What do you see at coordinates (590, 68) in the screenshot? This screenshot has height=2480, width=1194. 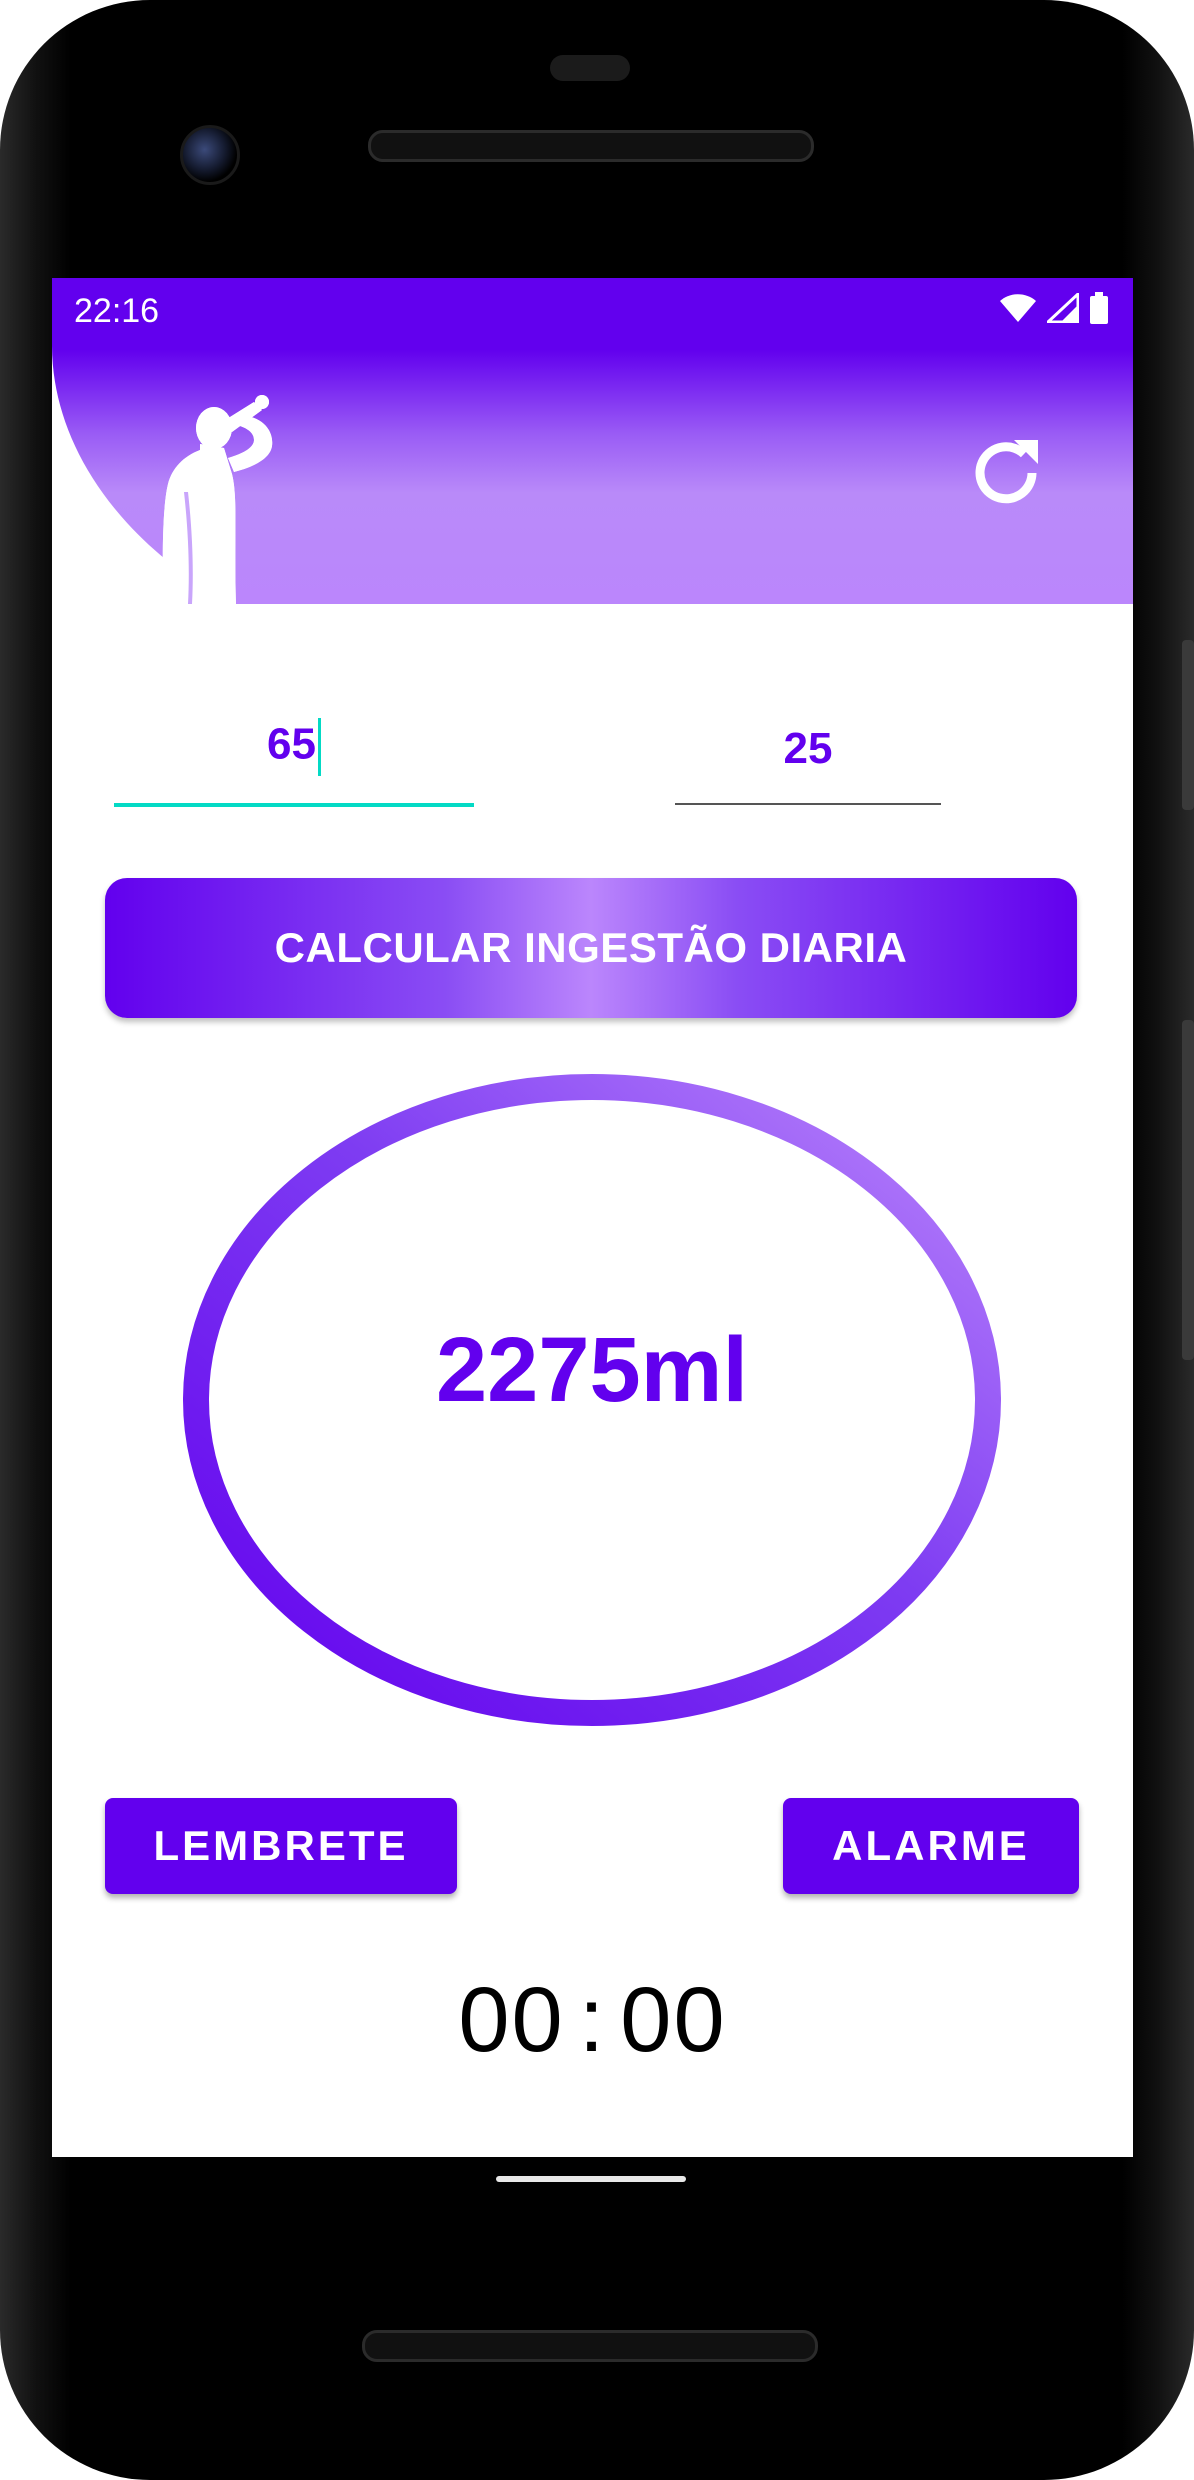 I see `earpiece` at bounding box center [590, 68].